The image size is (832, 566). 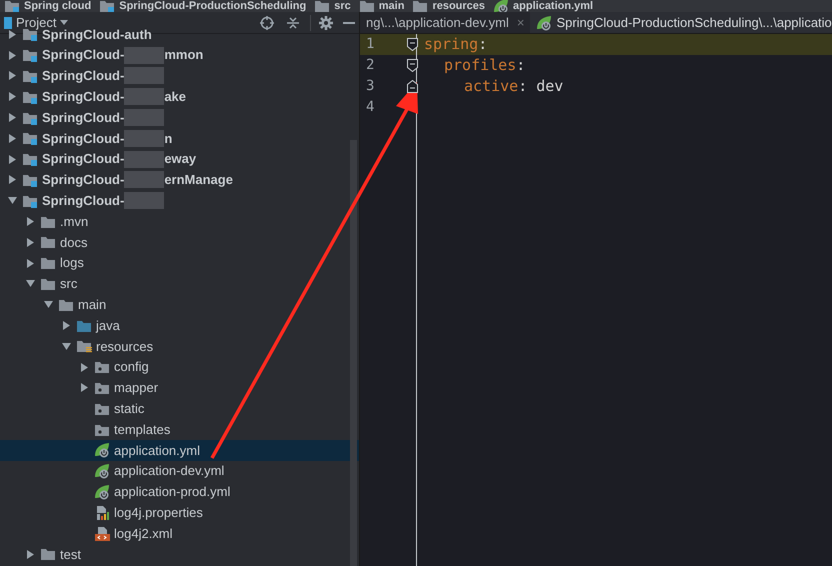 What do you see at coordinates (102, 534) in the screenshot?
I see `code-file-icon` at bounding box center [102, 534].